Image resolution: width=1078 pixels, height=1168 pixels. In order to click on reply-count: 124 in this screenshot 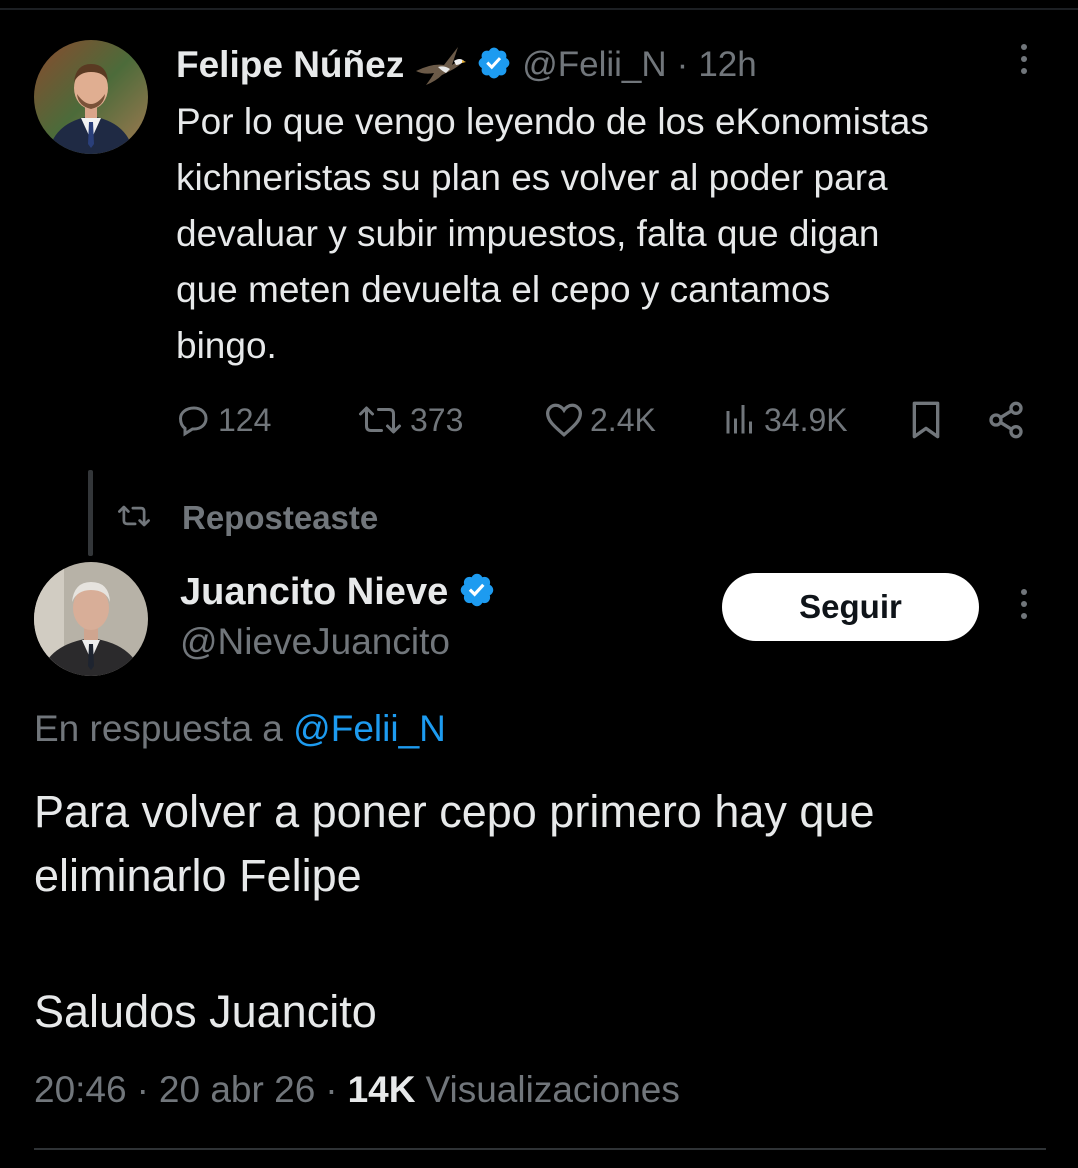, I will do `click(245, 419)`.